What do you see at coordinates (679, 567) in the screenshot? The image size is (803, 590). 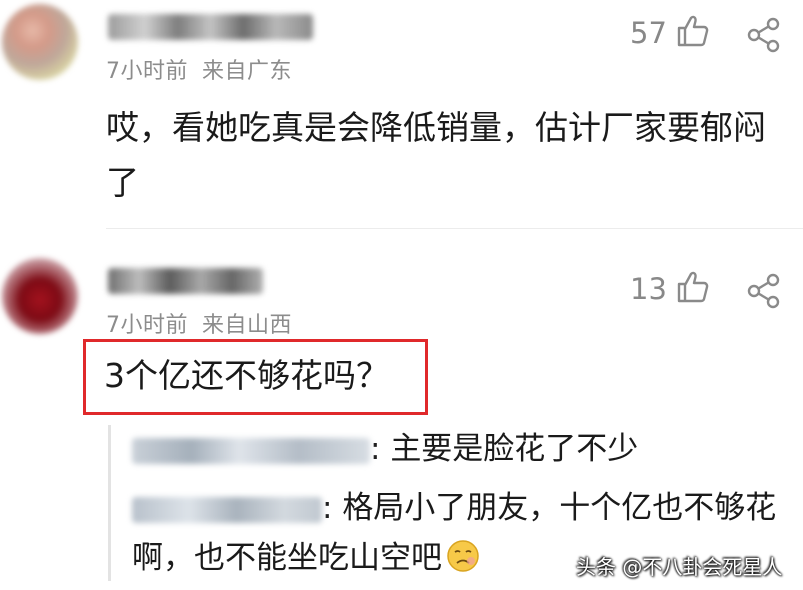 I see `watermark: 头条 @不八卦会死星人` at bounding box center [679, 567].